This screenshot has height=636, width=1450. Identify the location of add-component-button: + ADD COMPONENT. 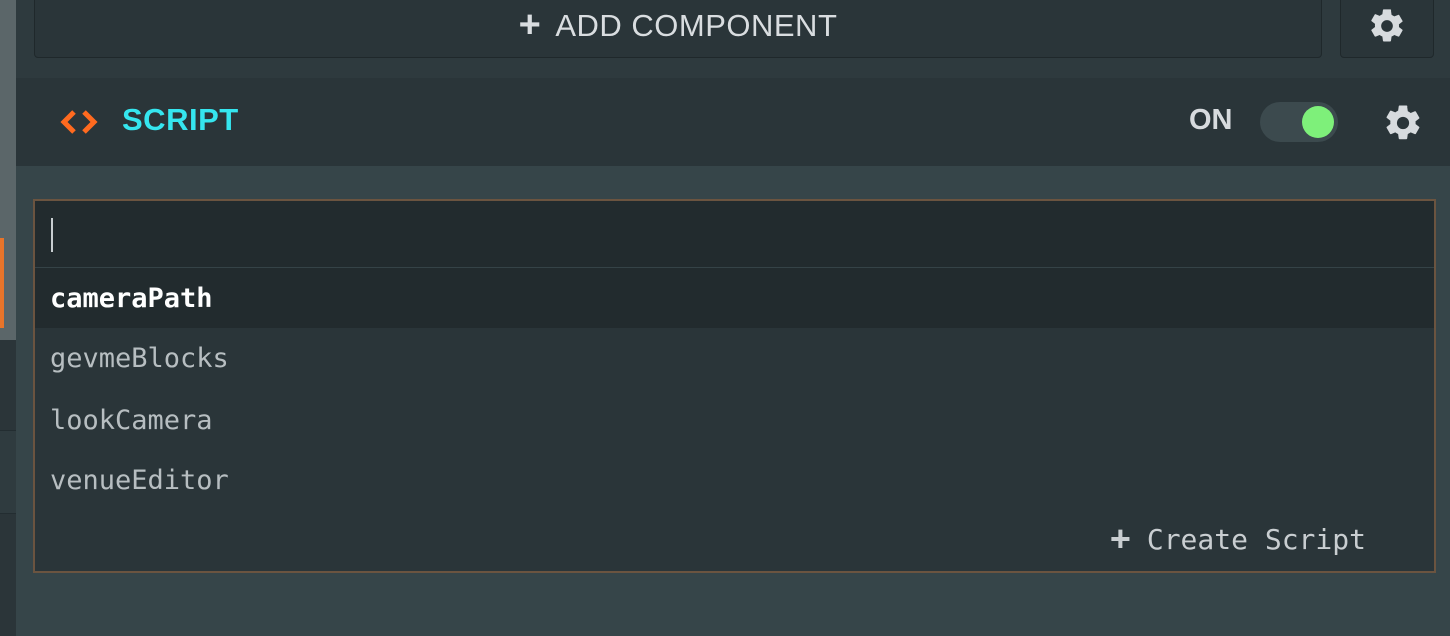
(678, 29).